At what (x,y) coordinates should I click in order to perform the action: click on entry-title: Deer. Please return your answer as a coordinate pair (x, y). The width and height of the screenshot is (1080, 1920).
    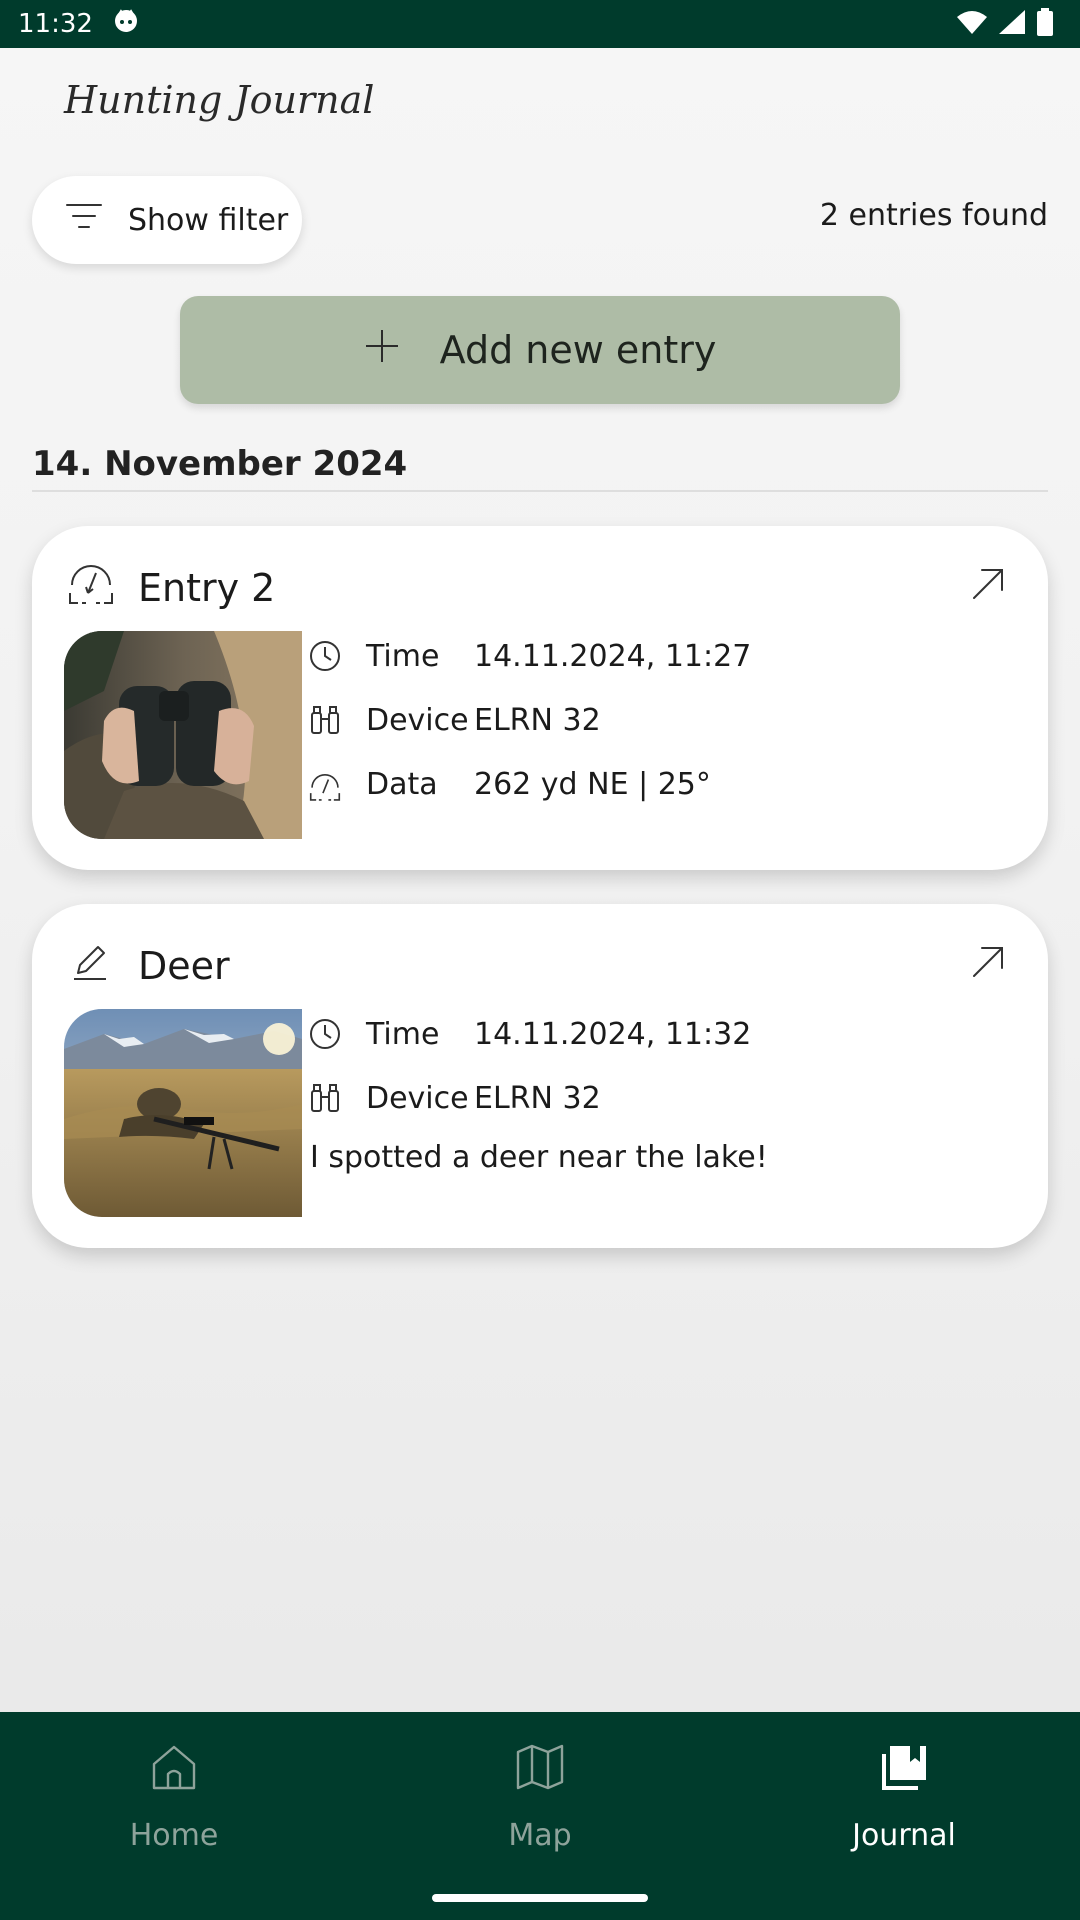
    Looking at the image, I should click on (184, 966).